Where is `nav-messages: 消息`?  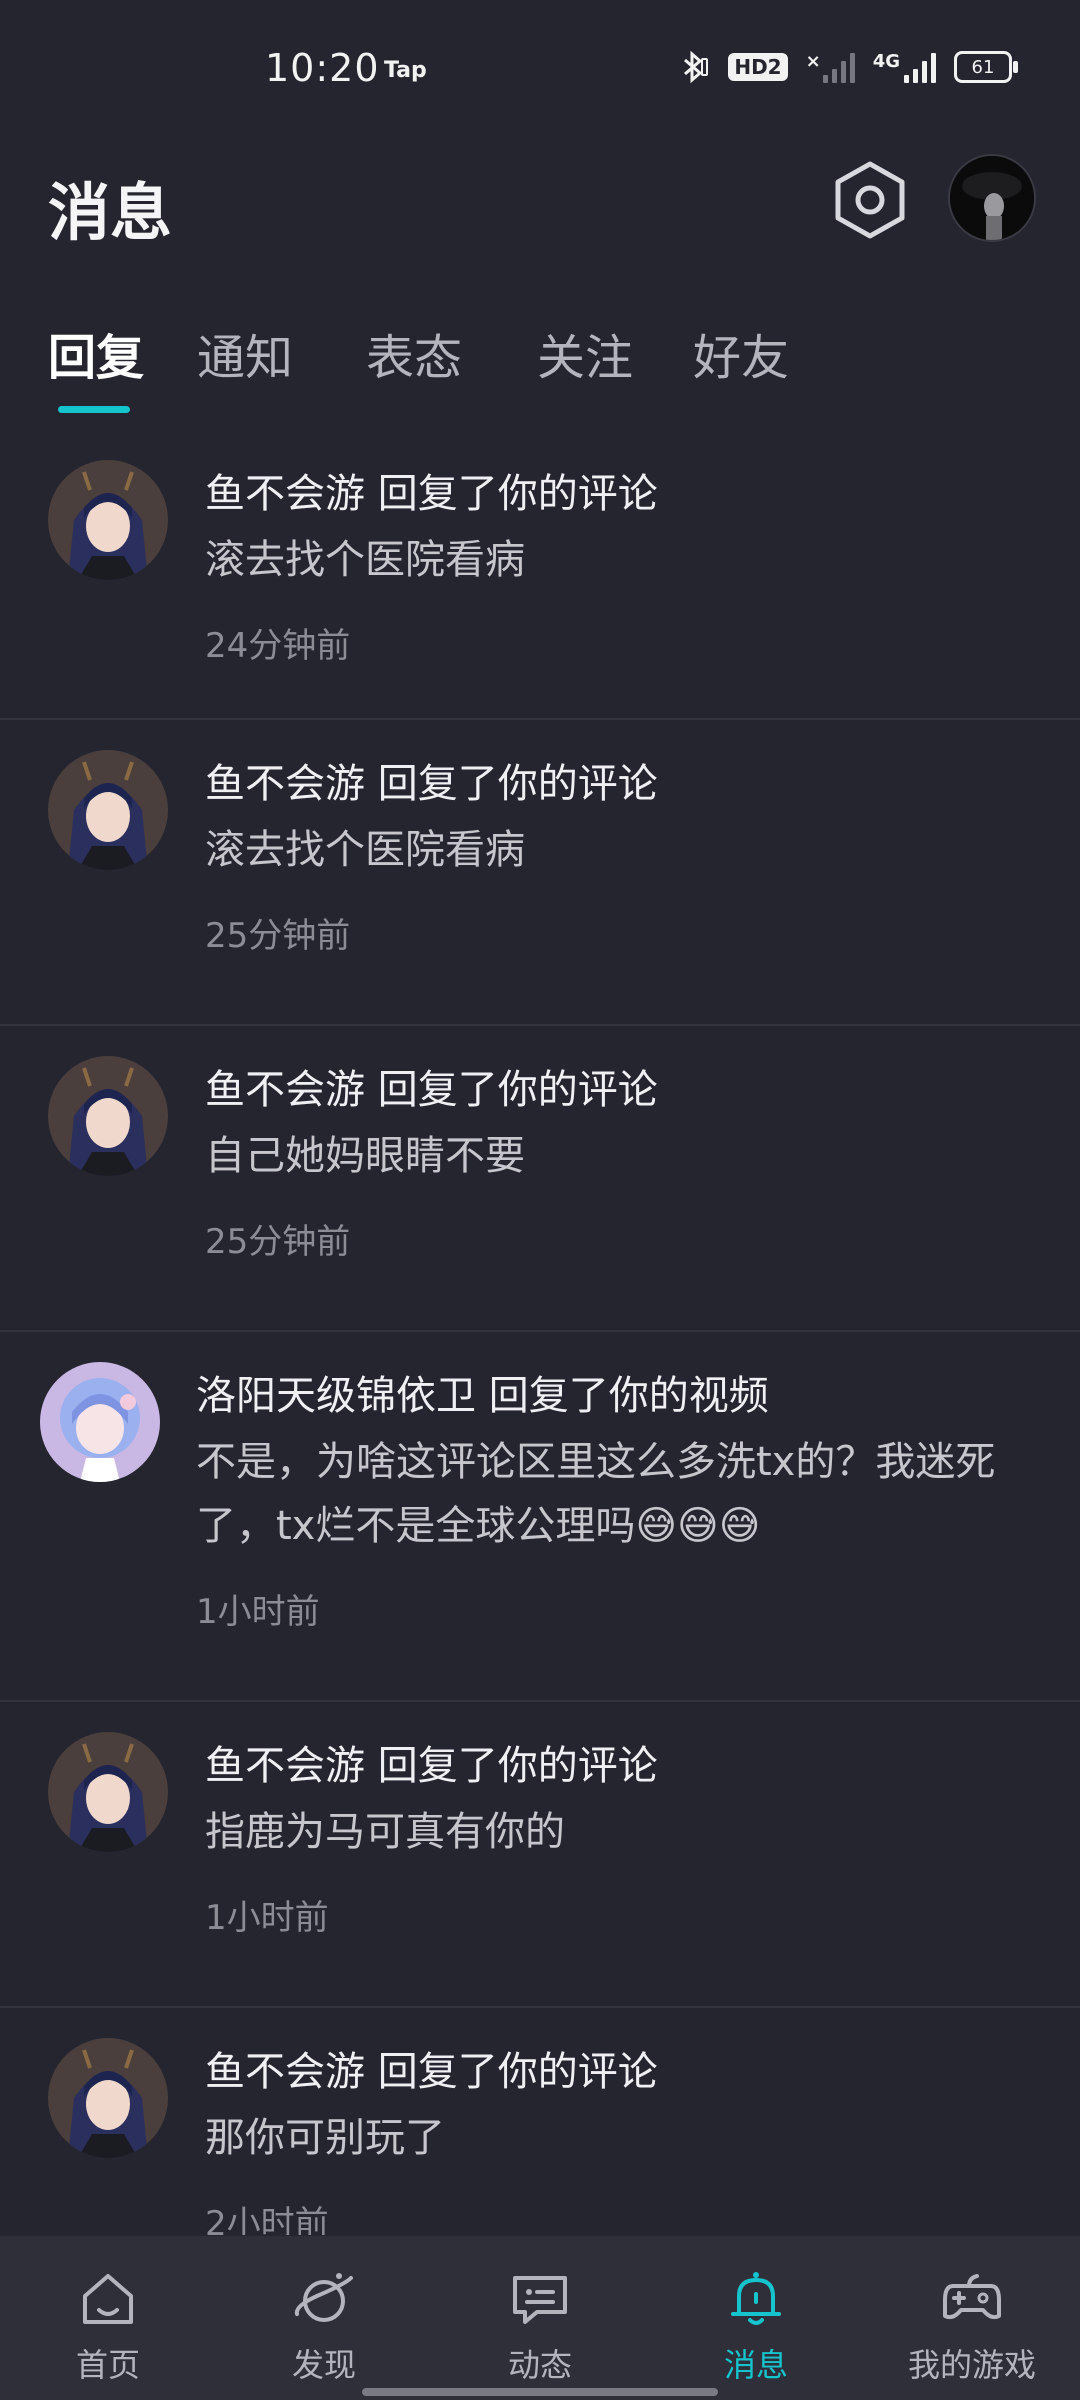 nav-messages: 消息 is located at coordinates (756, 2326).